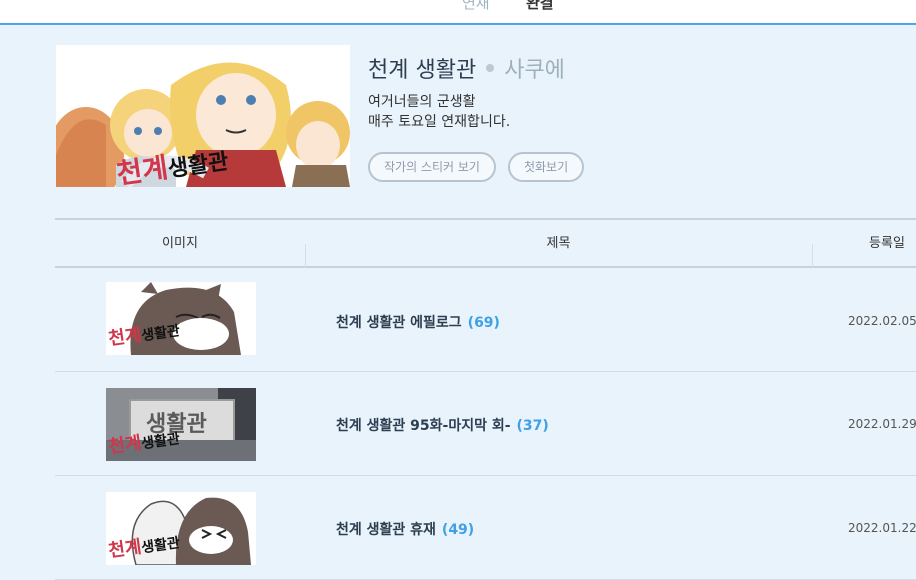 The image size is (916, 580). I want to click on episode-title: 천계 생활관 휴재 (49), so click(405, 529).